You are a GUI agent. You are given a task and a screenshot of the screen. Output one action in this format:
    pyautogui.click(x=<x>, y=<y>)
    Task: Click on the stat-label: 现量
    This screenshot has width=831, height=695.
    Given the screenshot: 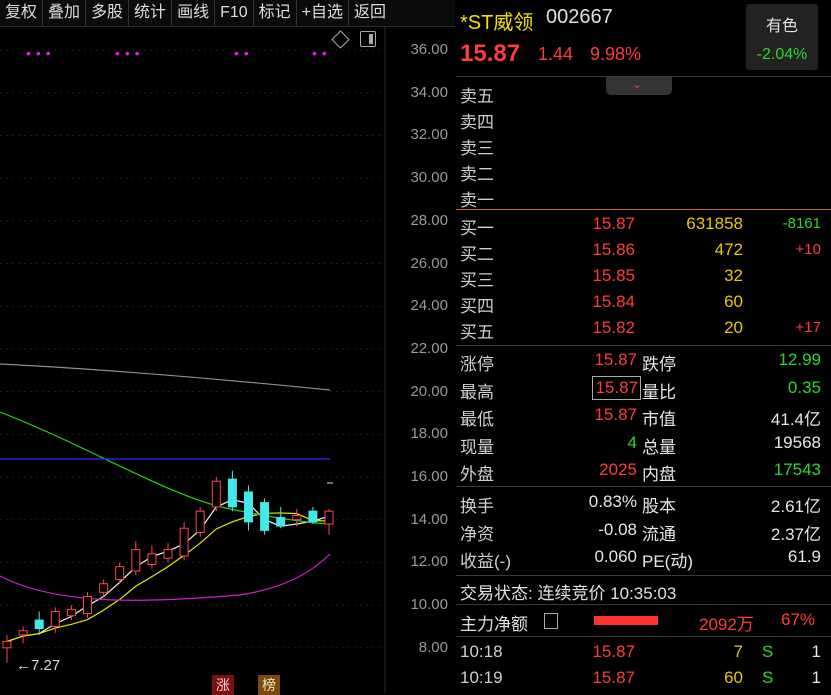 What is the action you would take?
    pyautogui.click(x=477, y=447)
    